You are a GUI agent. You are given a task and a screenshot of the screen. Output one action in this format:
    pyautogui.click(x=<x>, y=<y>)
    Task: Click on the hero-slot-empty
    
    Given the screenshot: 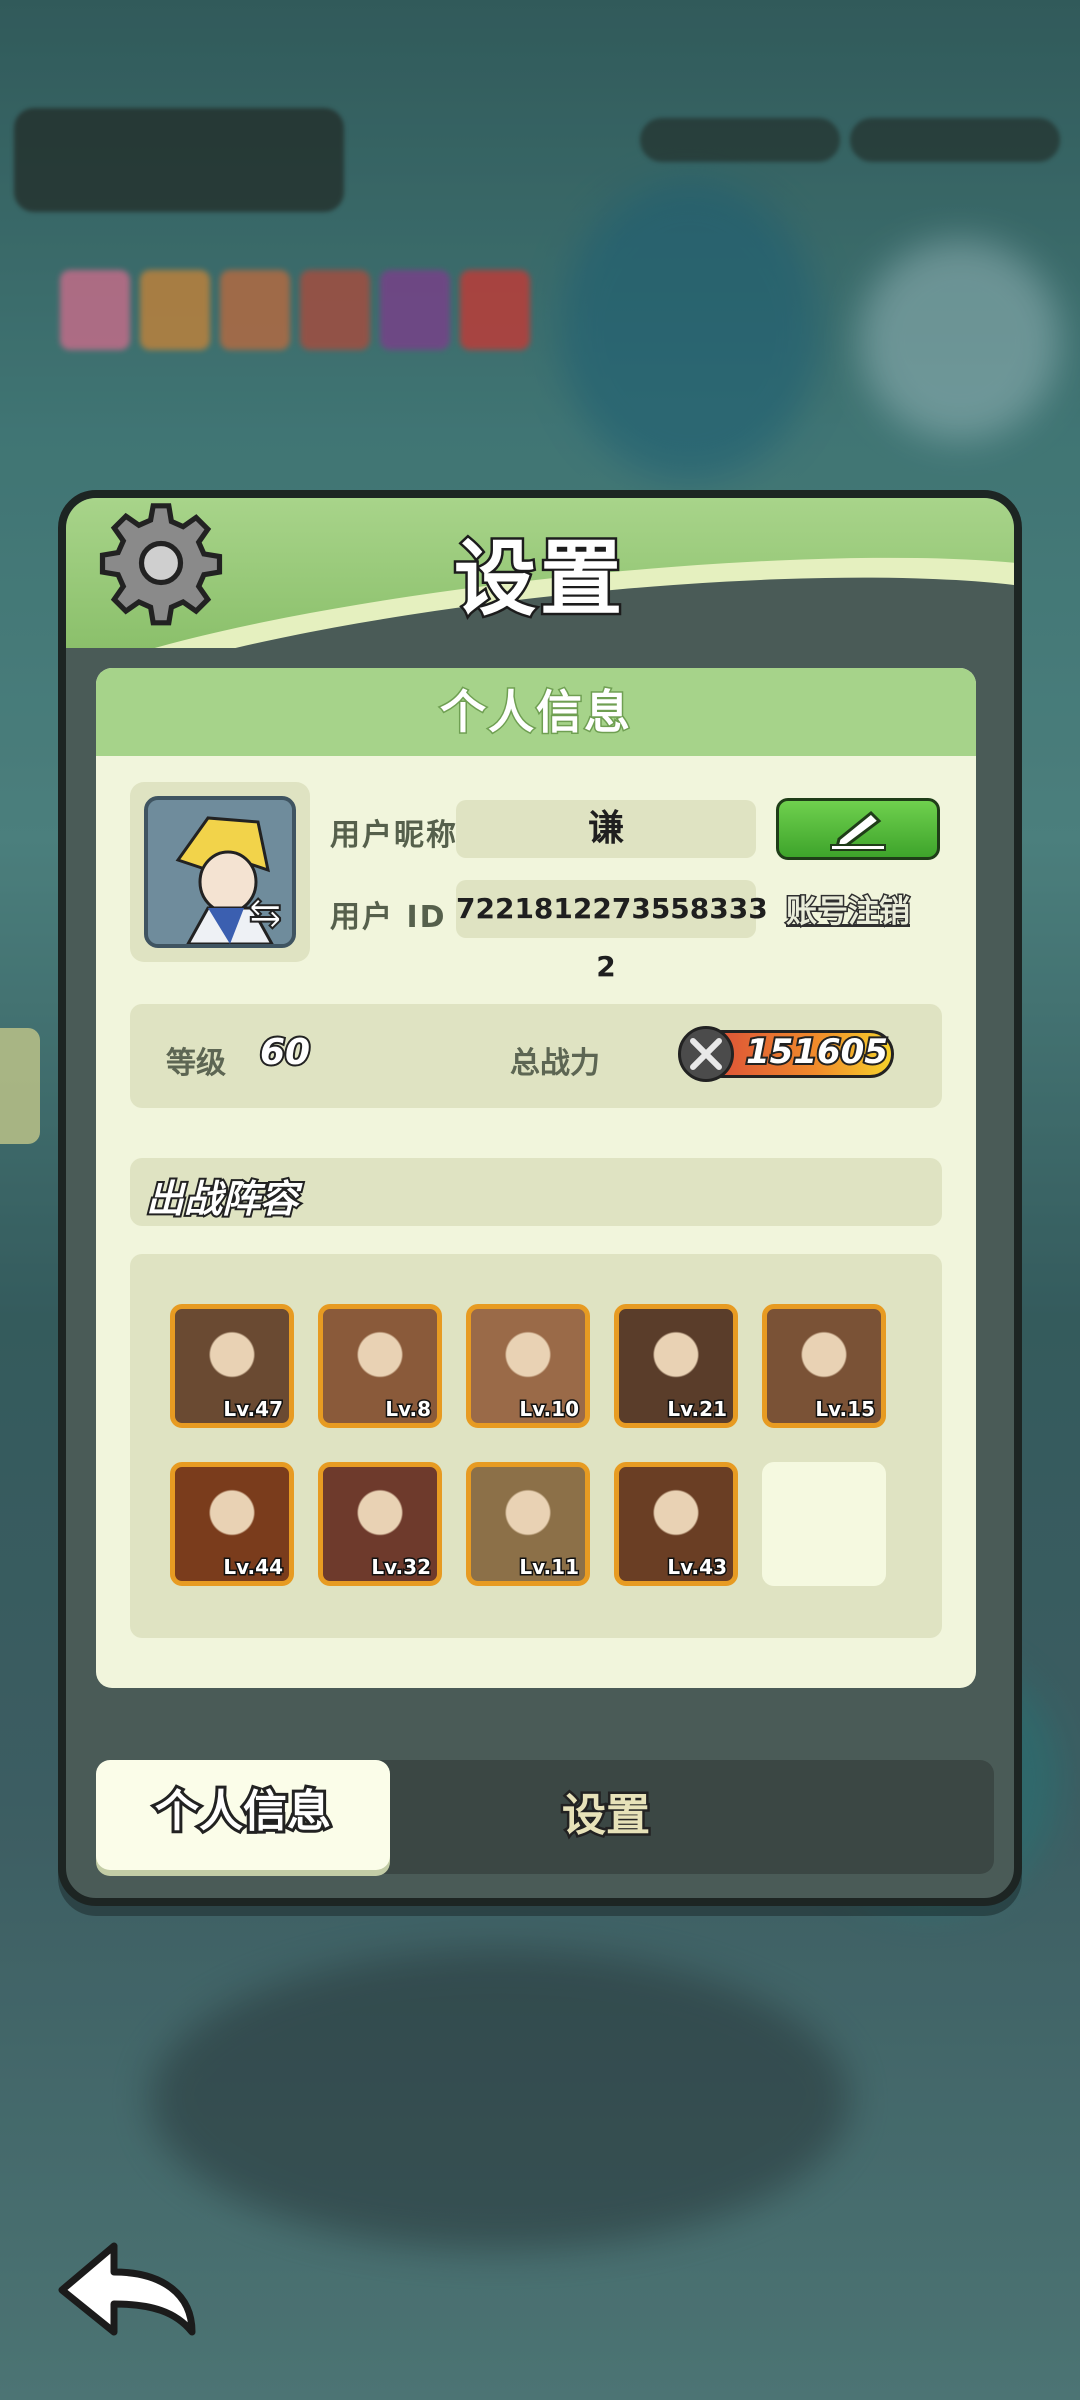 What is the action you would take?
    pyautogui.click(x=824, y=1524)
    